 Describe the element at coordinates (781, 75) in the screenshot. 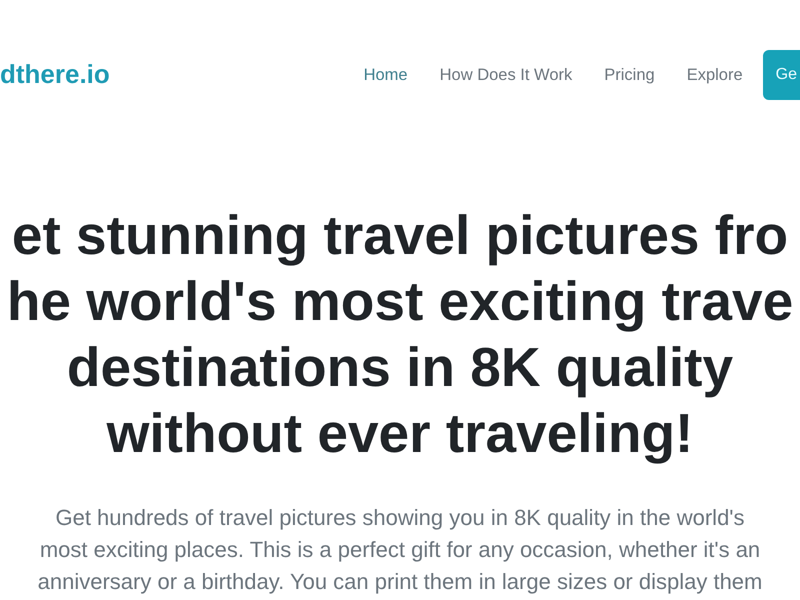

I see `cta-button: Ge` at that location.